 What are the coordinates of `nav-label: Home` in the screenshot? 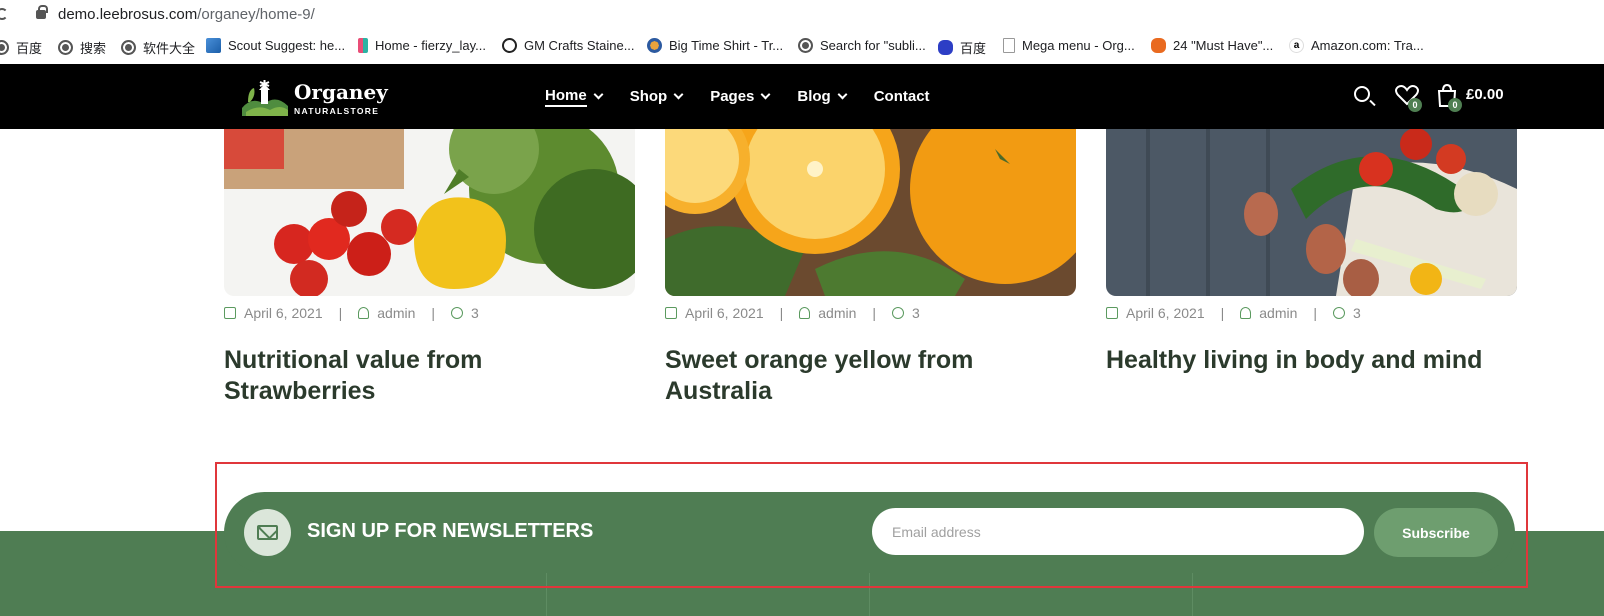 It's located at (566, 97).